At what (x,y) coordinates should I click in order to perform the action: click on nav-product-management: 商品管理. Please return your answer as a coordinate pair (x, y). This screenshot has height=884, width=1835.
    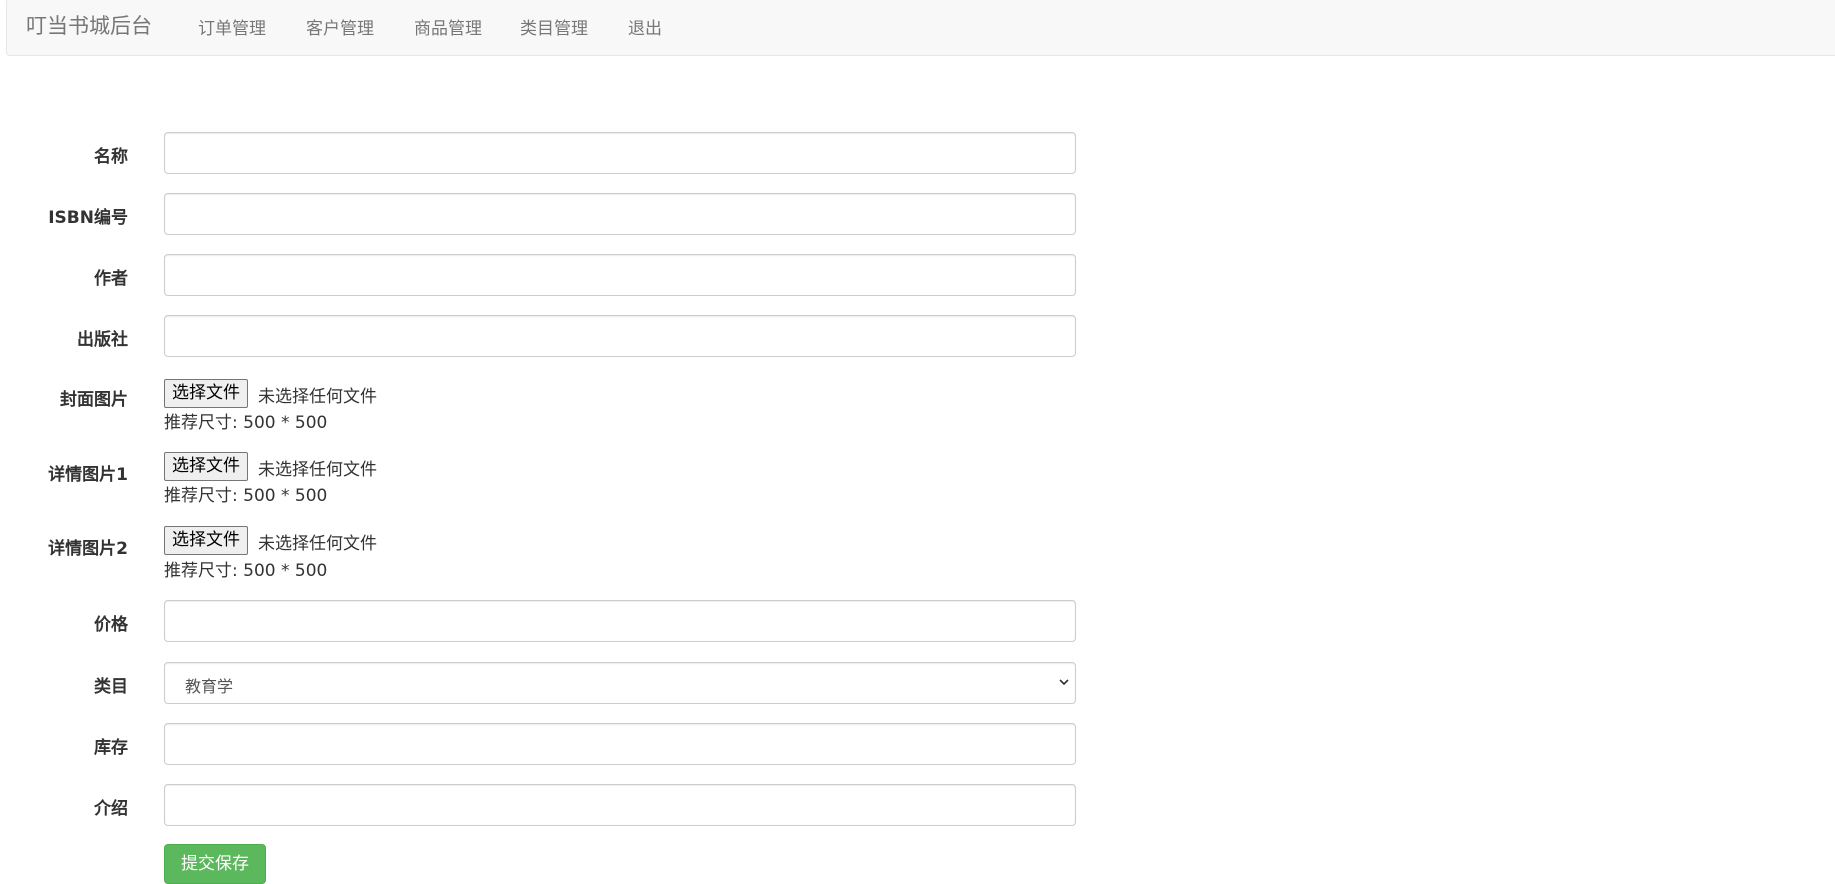
    Looking at the image, I should click on (448, 26).